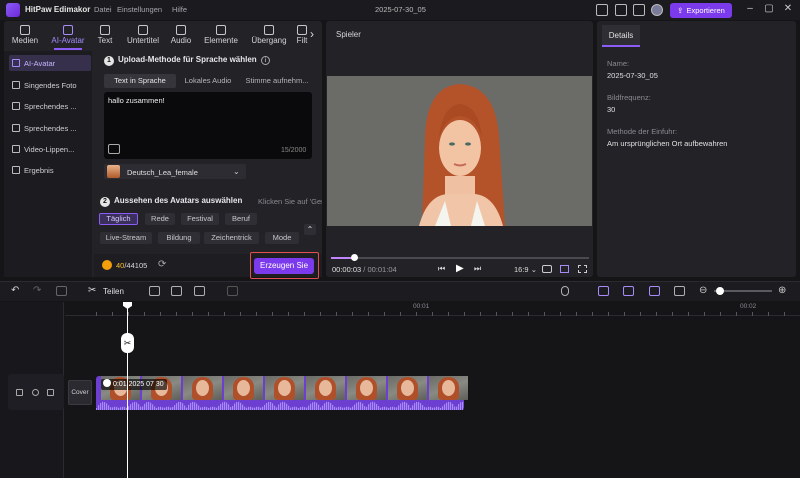  I want to click on tab-transition: Übergang, so click(269, 36).